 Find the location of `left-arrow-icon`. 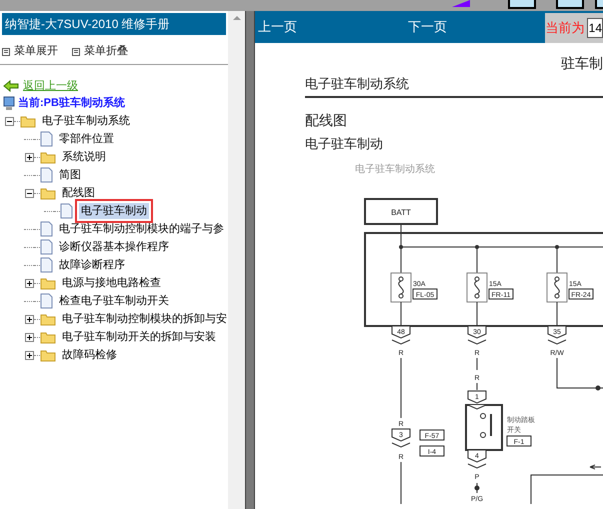

left-arrow-icon is located at coordinates (11, 86).